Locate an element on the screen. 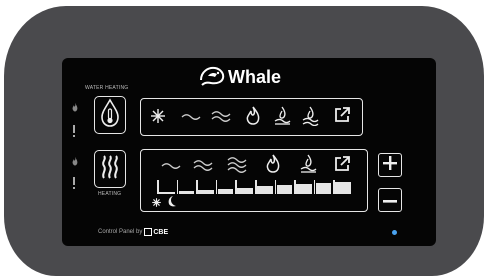  heating-mode-bar is located at coordinates (254, 180).